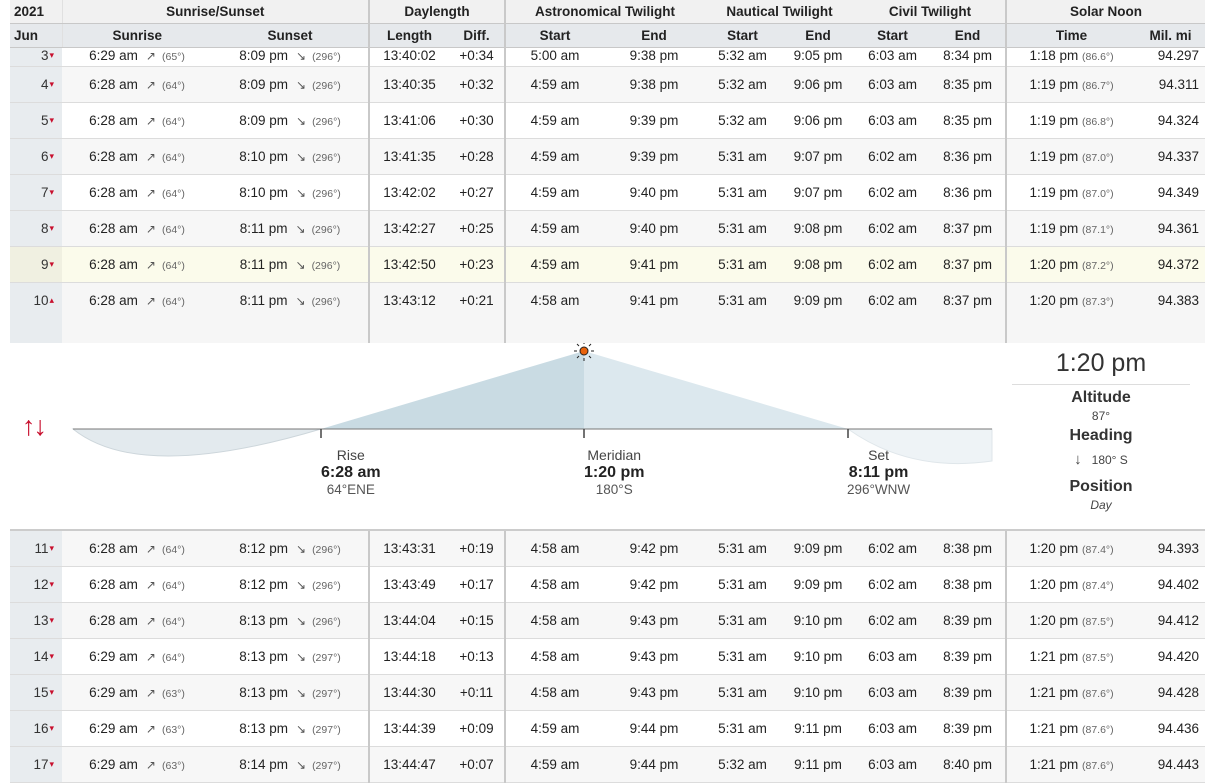 The height and width of the screenshot is (783, 1213). What do you see at coordinates (36, 692) in the screenshot?
I see `day-toggle: 15▾` at bounding box center [36, 692].